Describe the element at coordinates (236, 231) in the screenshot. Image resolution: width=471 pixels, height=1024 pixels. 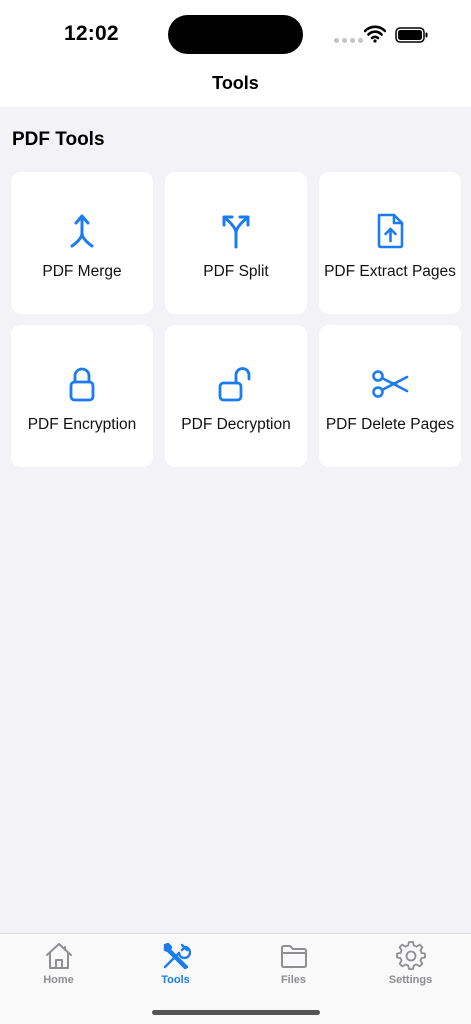
I see `split-arrows-icon` at that location.